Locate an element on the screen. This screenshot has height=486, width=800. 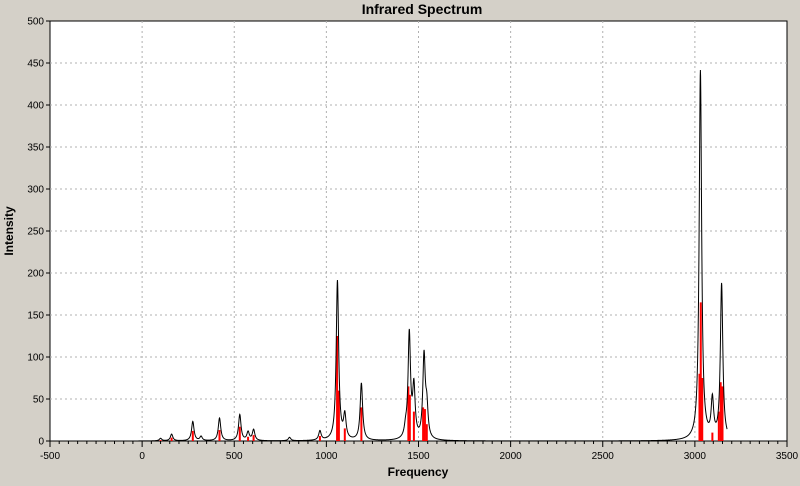
y-tick-label: 500 is located at coordinates (35, 22).